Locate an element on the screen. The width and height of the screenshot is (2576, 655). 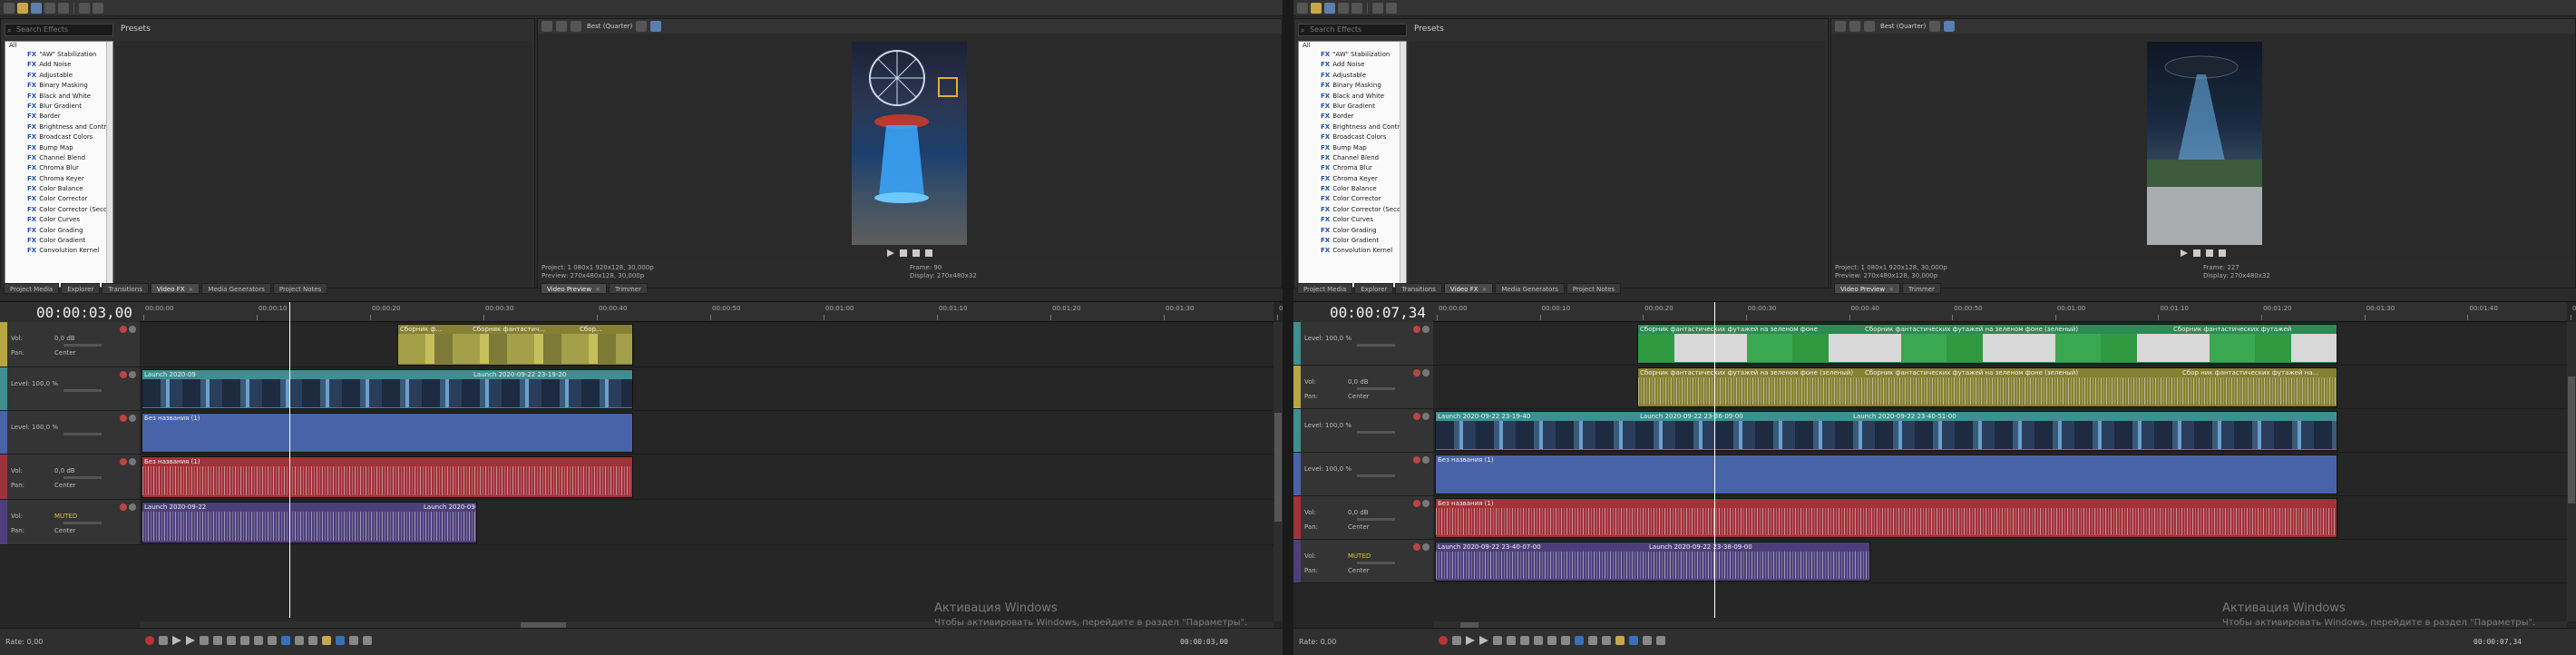
fx-tree-item: FX Brightness and Contrast is located at coordinates (1352, 127).